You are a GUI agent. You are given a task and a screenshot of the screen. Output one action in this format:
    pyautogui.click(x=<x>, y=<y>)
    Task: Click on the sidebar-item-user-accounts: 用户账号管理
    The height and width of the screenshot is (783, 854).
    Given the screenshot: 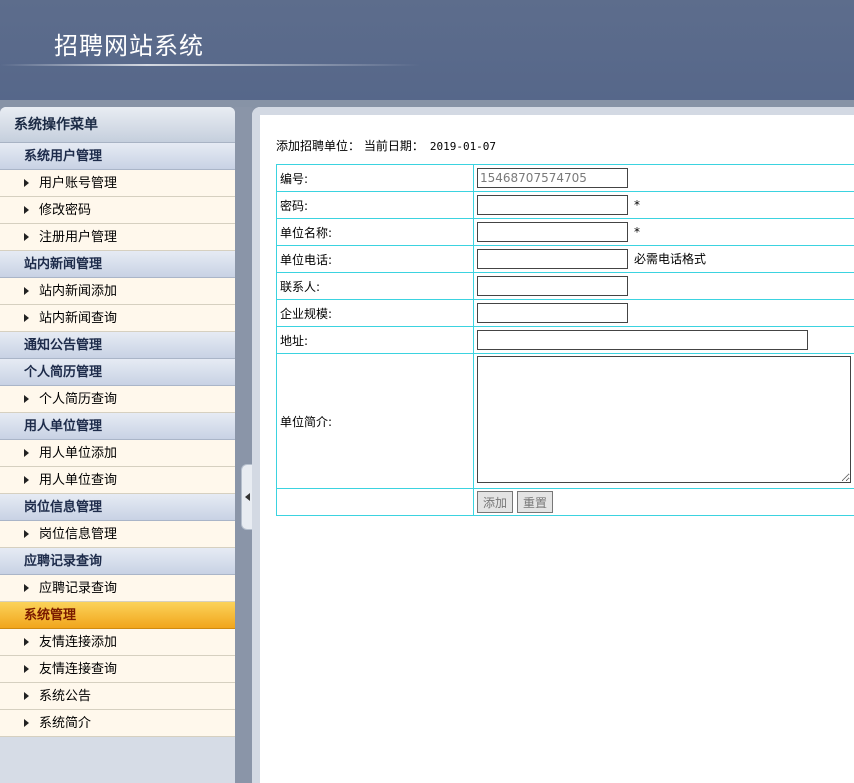 What is the action you would take?
    pyautogui.click(x=117, y=183)
    